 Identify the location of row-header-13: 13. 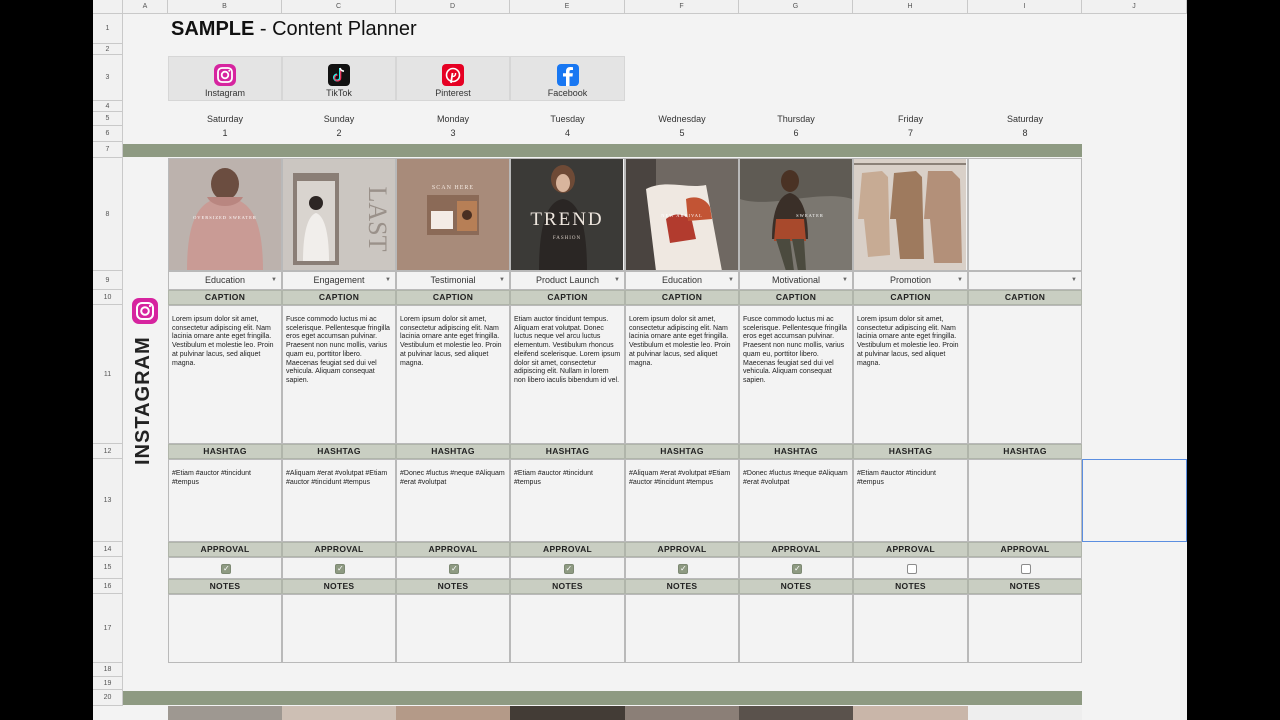
(108, 500).